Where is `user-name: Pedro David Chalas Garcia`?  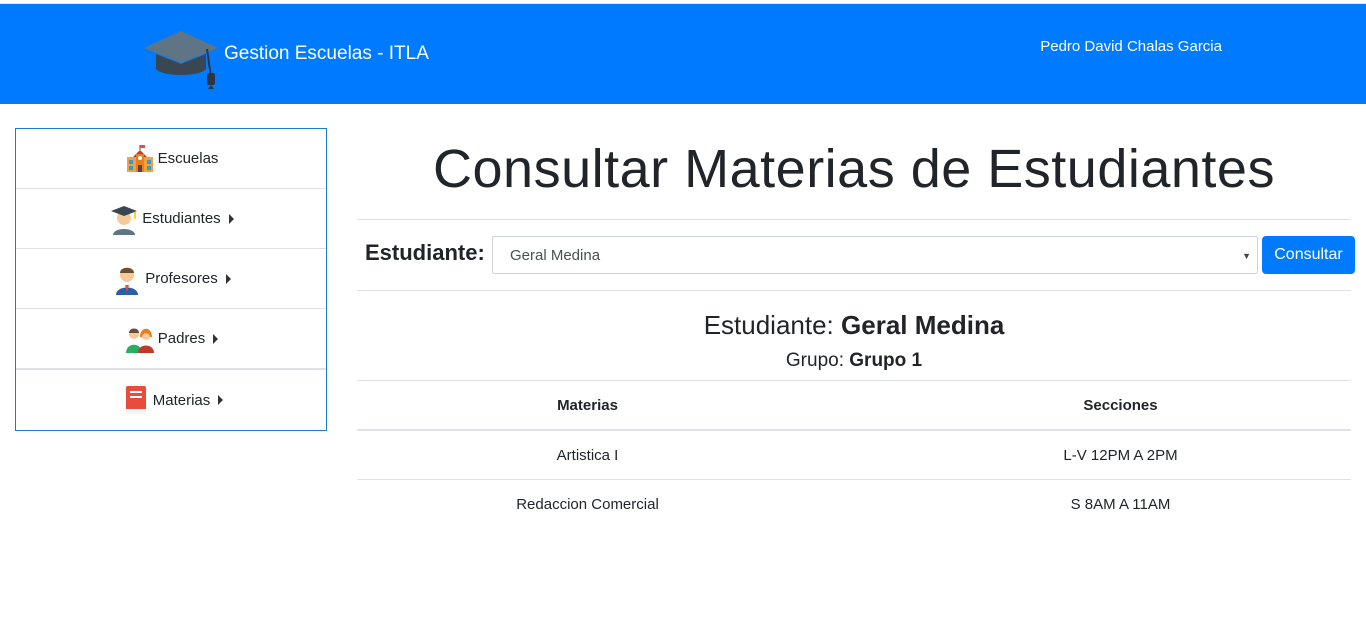 user-name: Pedro David Chalas Garcia is located at coordinates (1131, 46).